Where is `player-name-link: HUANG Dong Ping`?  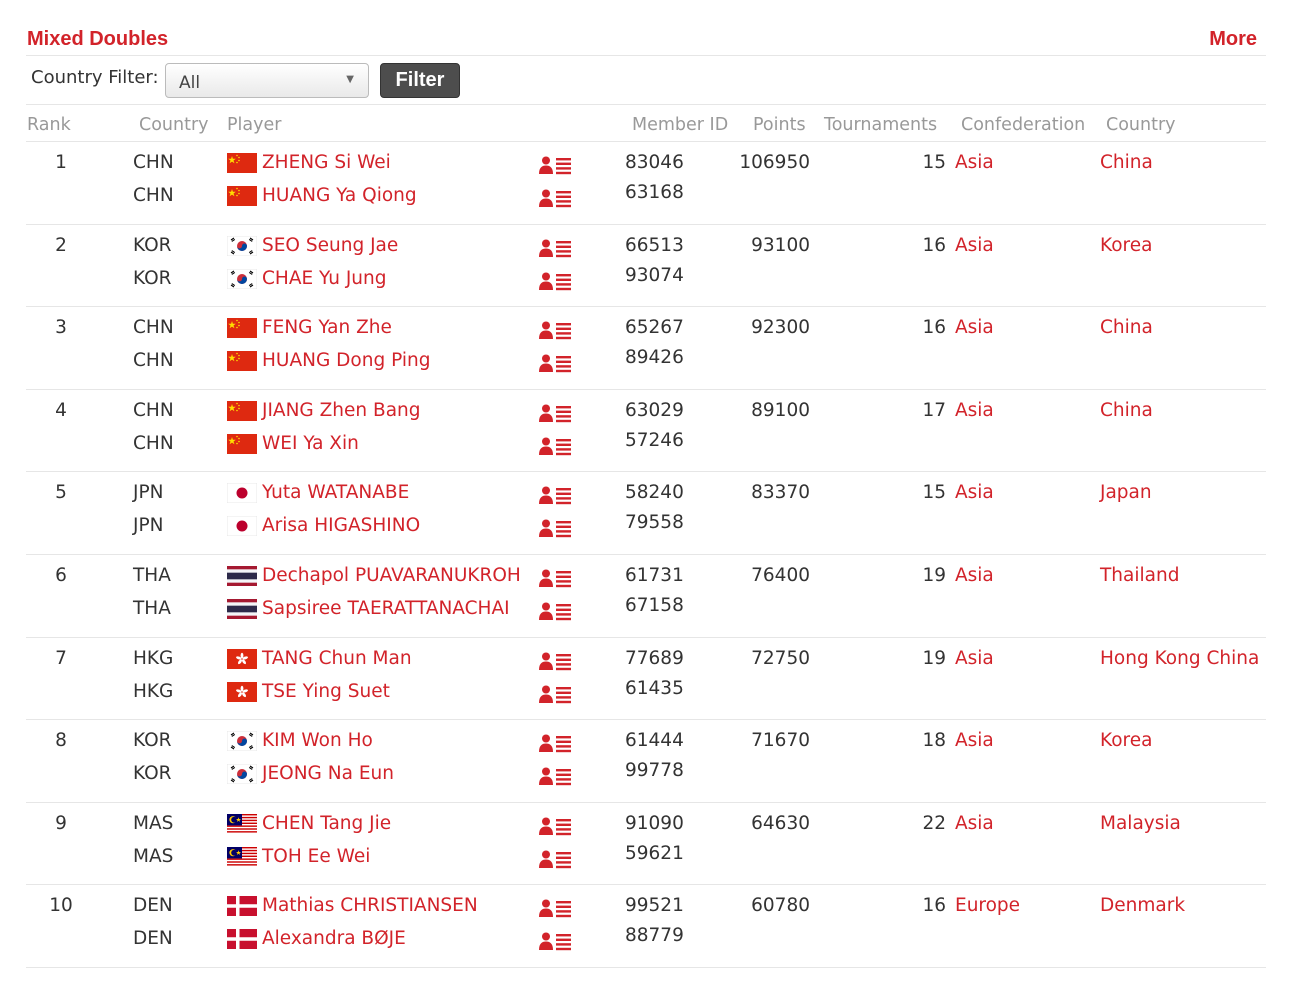
player-name-link: HUANG Dong Ping is located at coordinates (346, 361).